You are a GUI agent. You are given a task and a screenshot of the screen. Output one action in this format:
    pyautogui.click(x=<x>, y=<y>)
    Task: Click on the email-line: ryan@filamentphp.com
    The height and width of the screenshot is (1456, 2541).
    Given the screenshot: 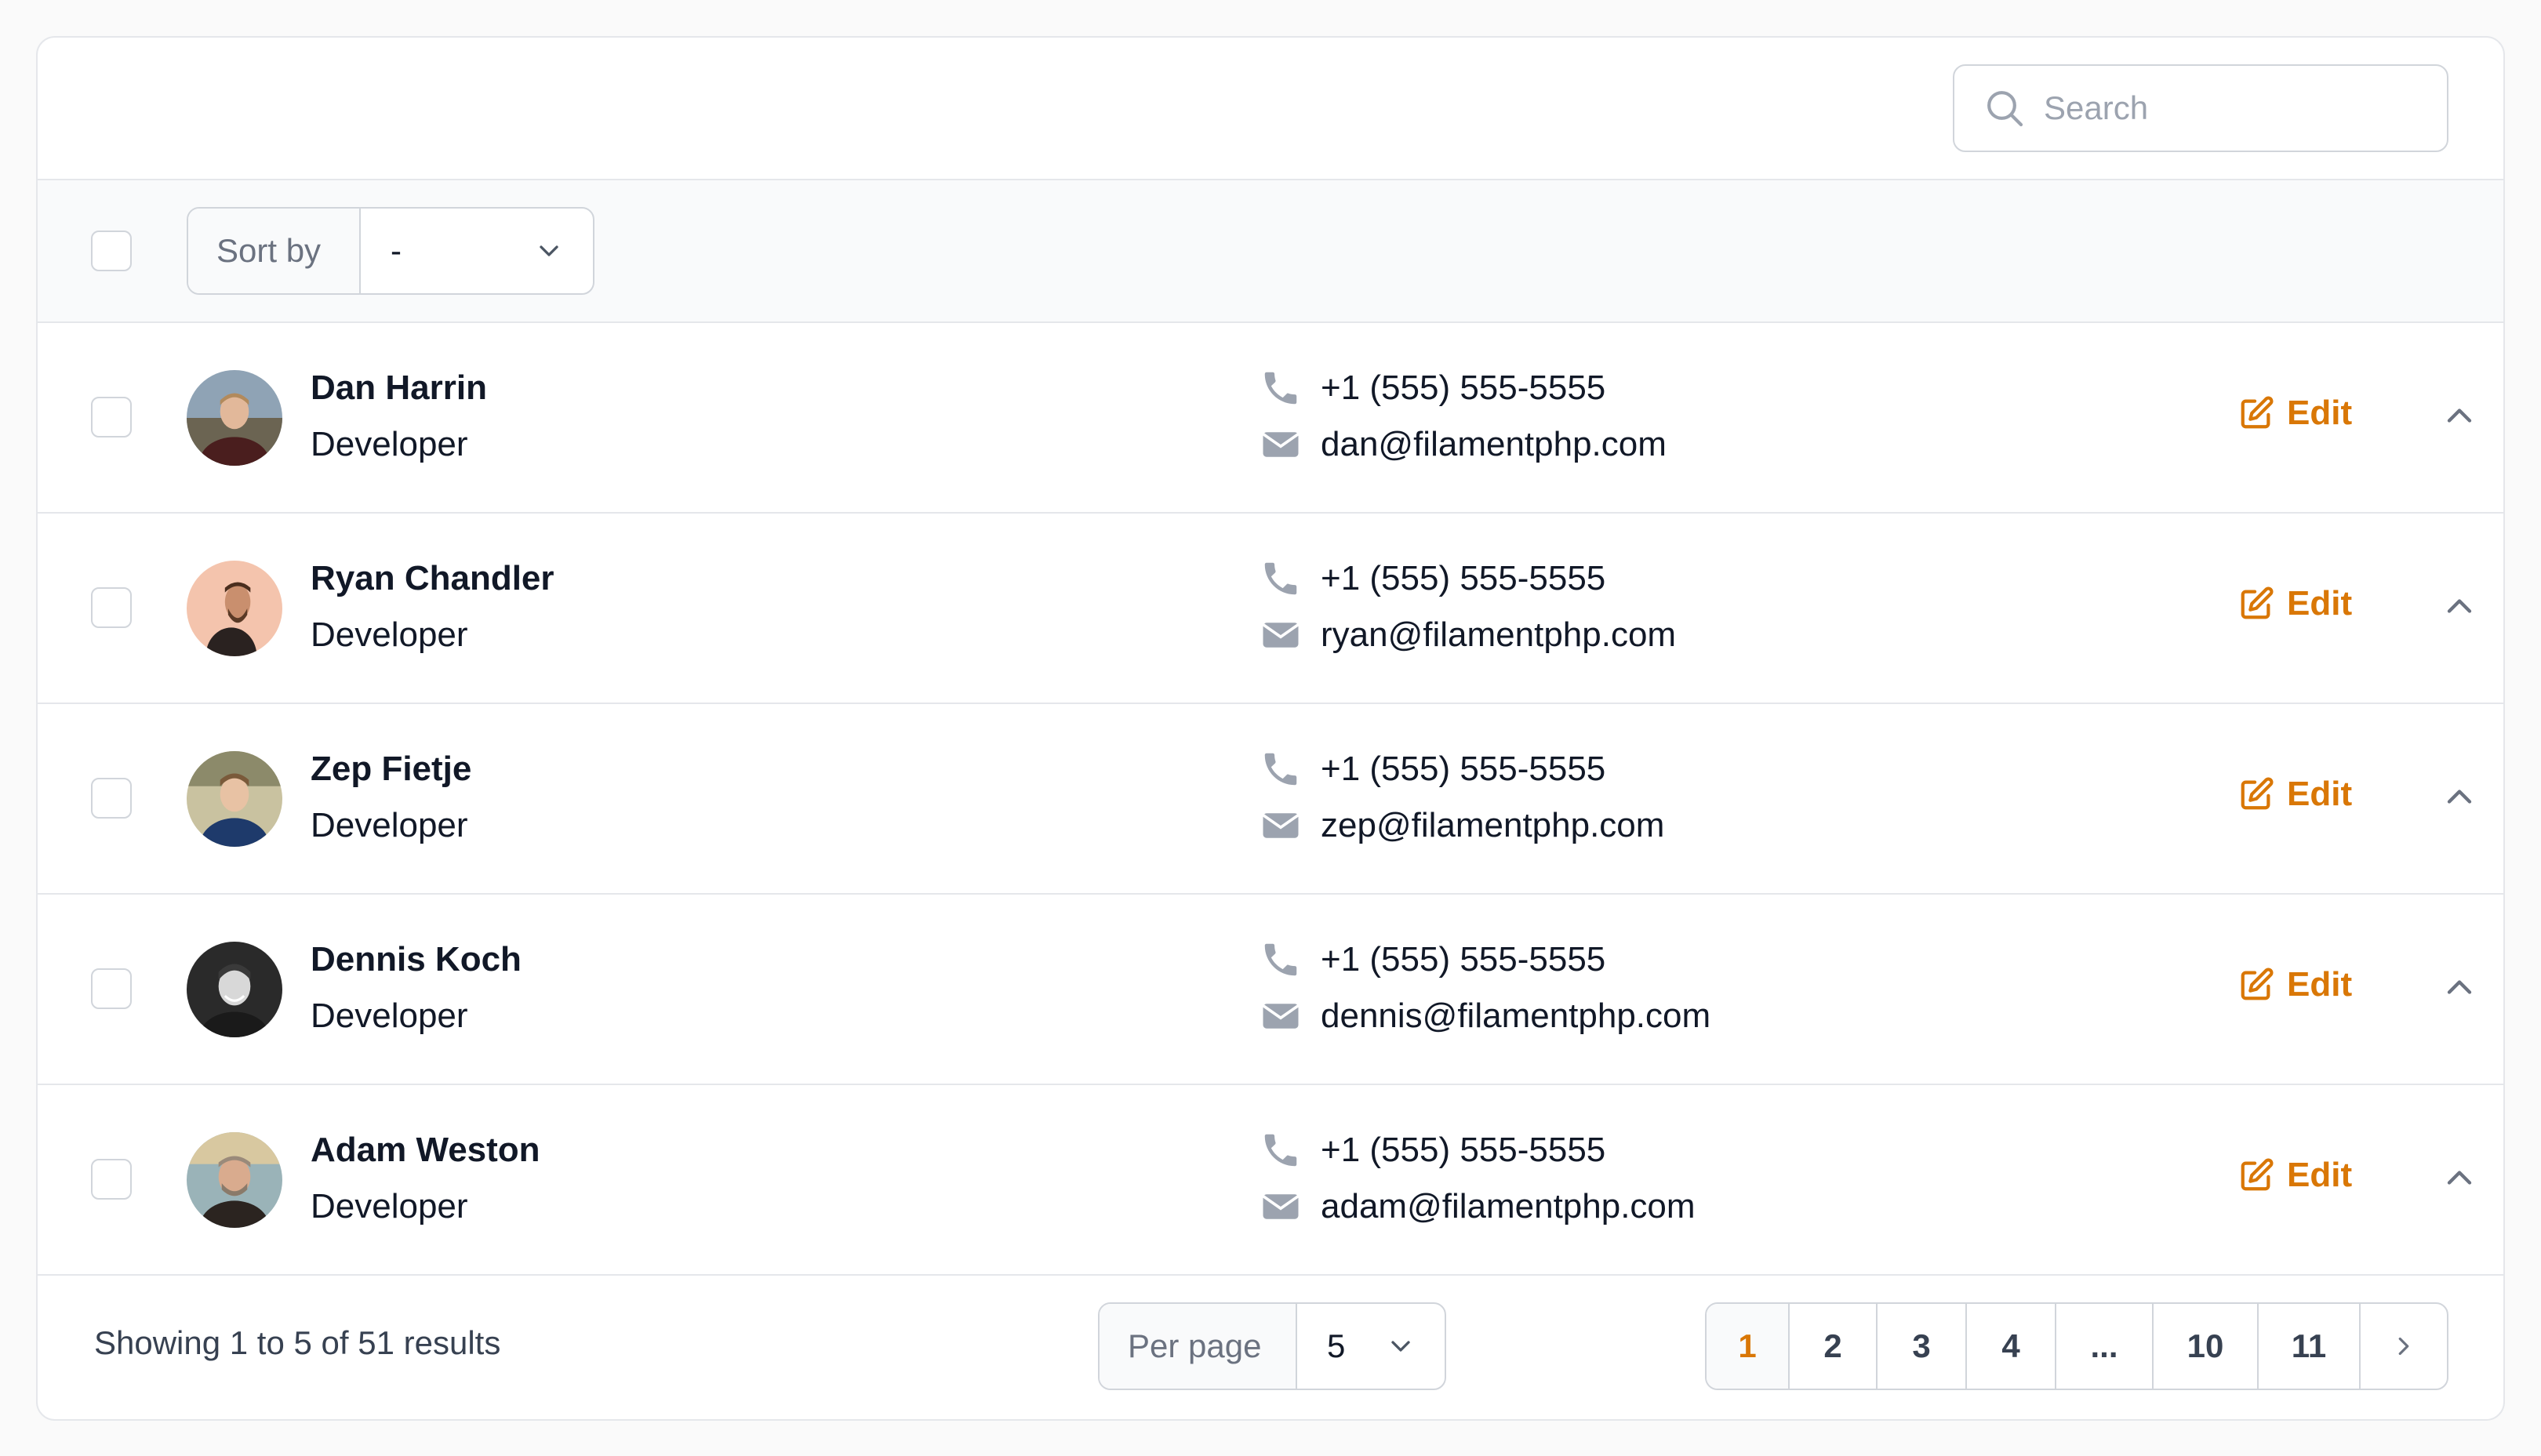 What is the action you would take?
    pyautogui.click(x=1468, y=635)
    